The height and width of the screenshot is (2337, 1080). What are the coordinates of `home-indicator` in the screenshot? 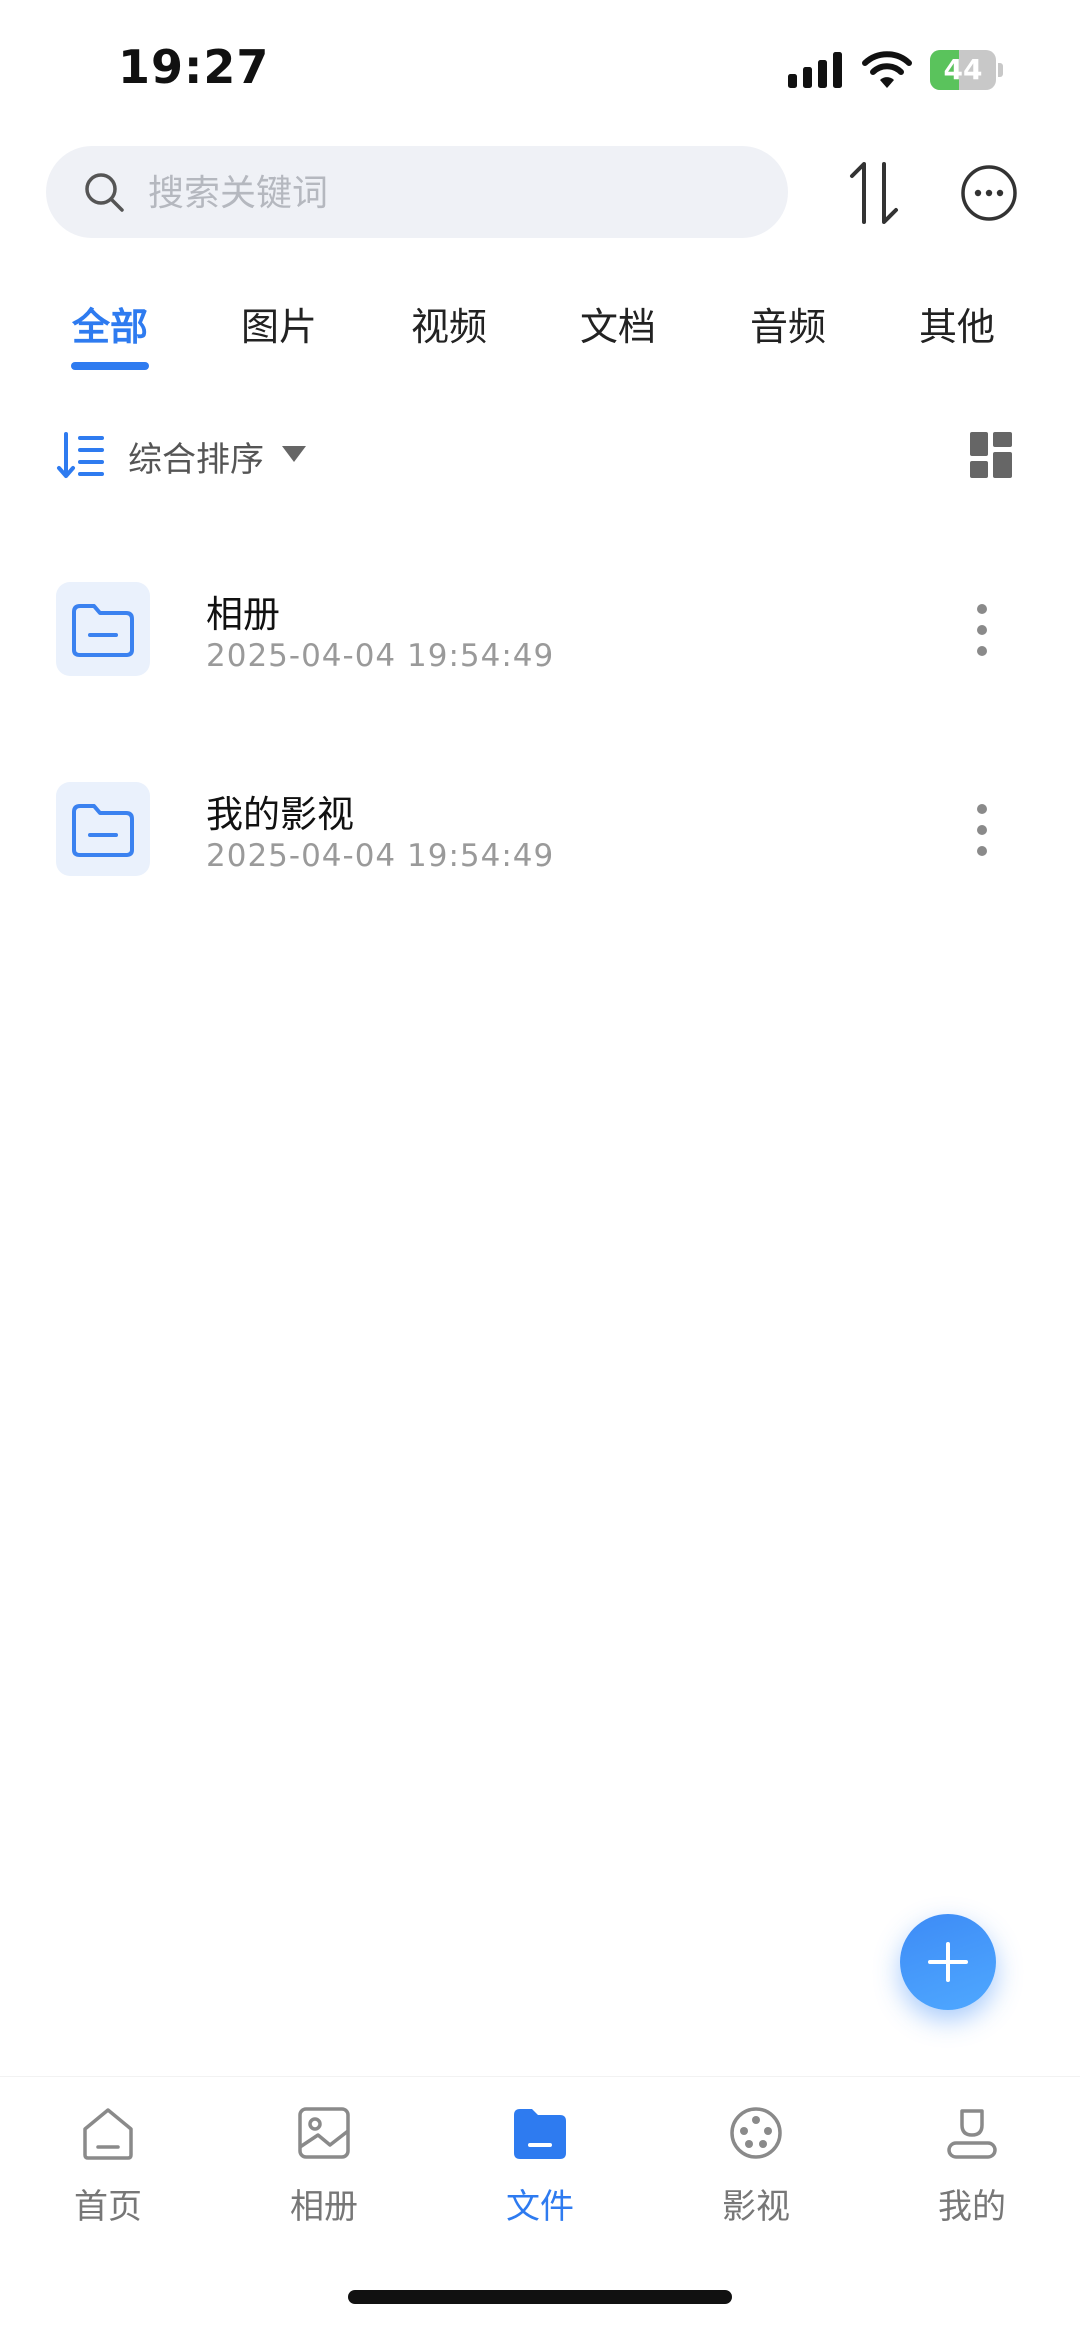 It's located at (540, 2297).